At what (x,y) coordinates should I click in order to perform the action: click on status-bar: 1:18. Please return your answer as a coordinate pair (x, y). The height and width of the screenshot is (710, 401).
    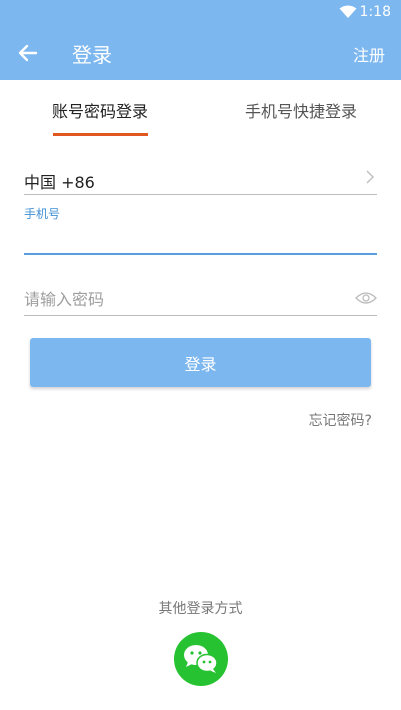
    Looking at the image, I should click on (200, 13).